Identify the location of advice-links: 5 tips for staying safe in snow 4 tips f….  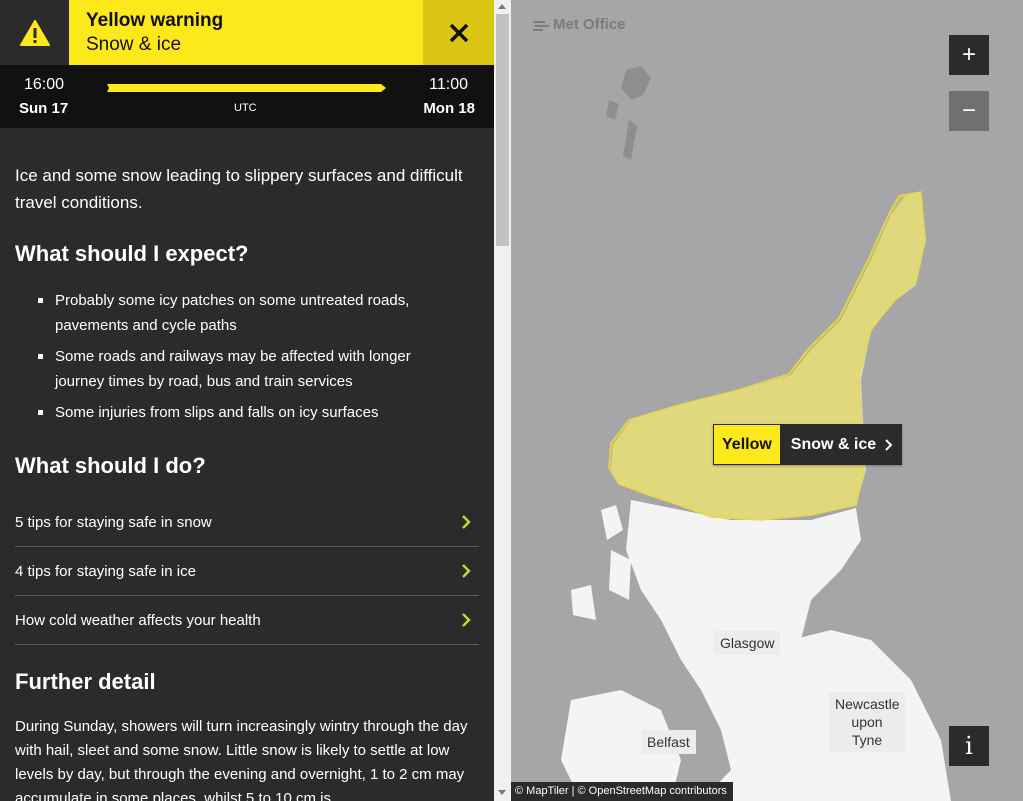
(247, 571).